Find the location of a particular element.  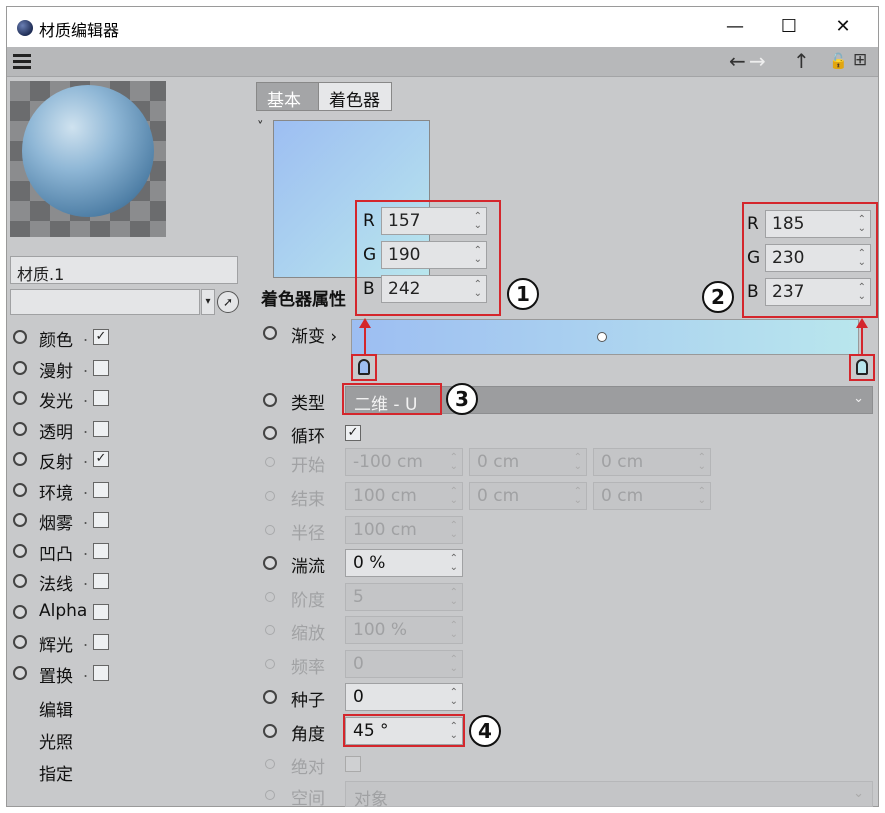

channel-row: Alpha is located at coordinates (126, 612).